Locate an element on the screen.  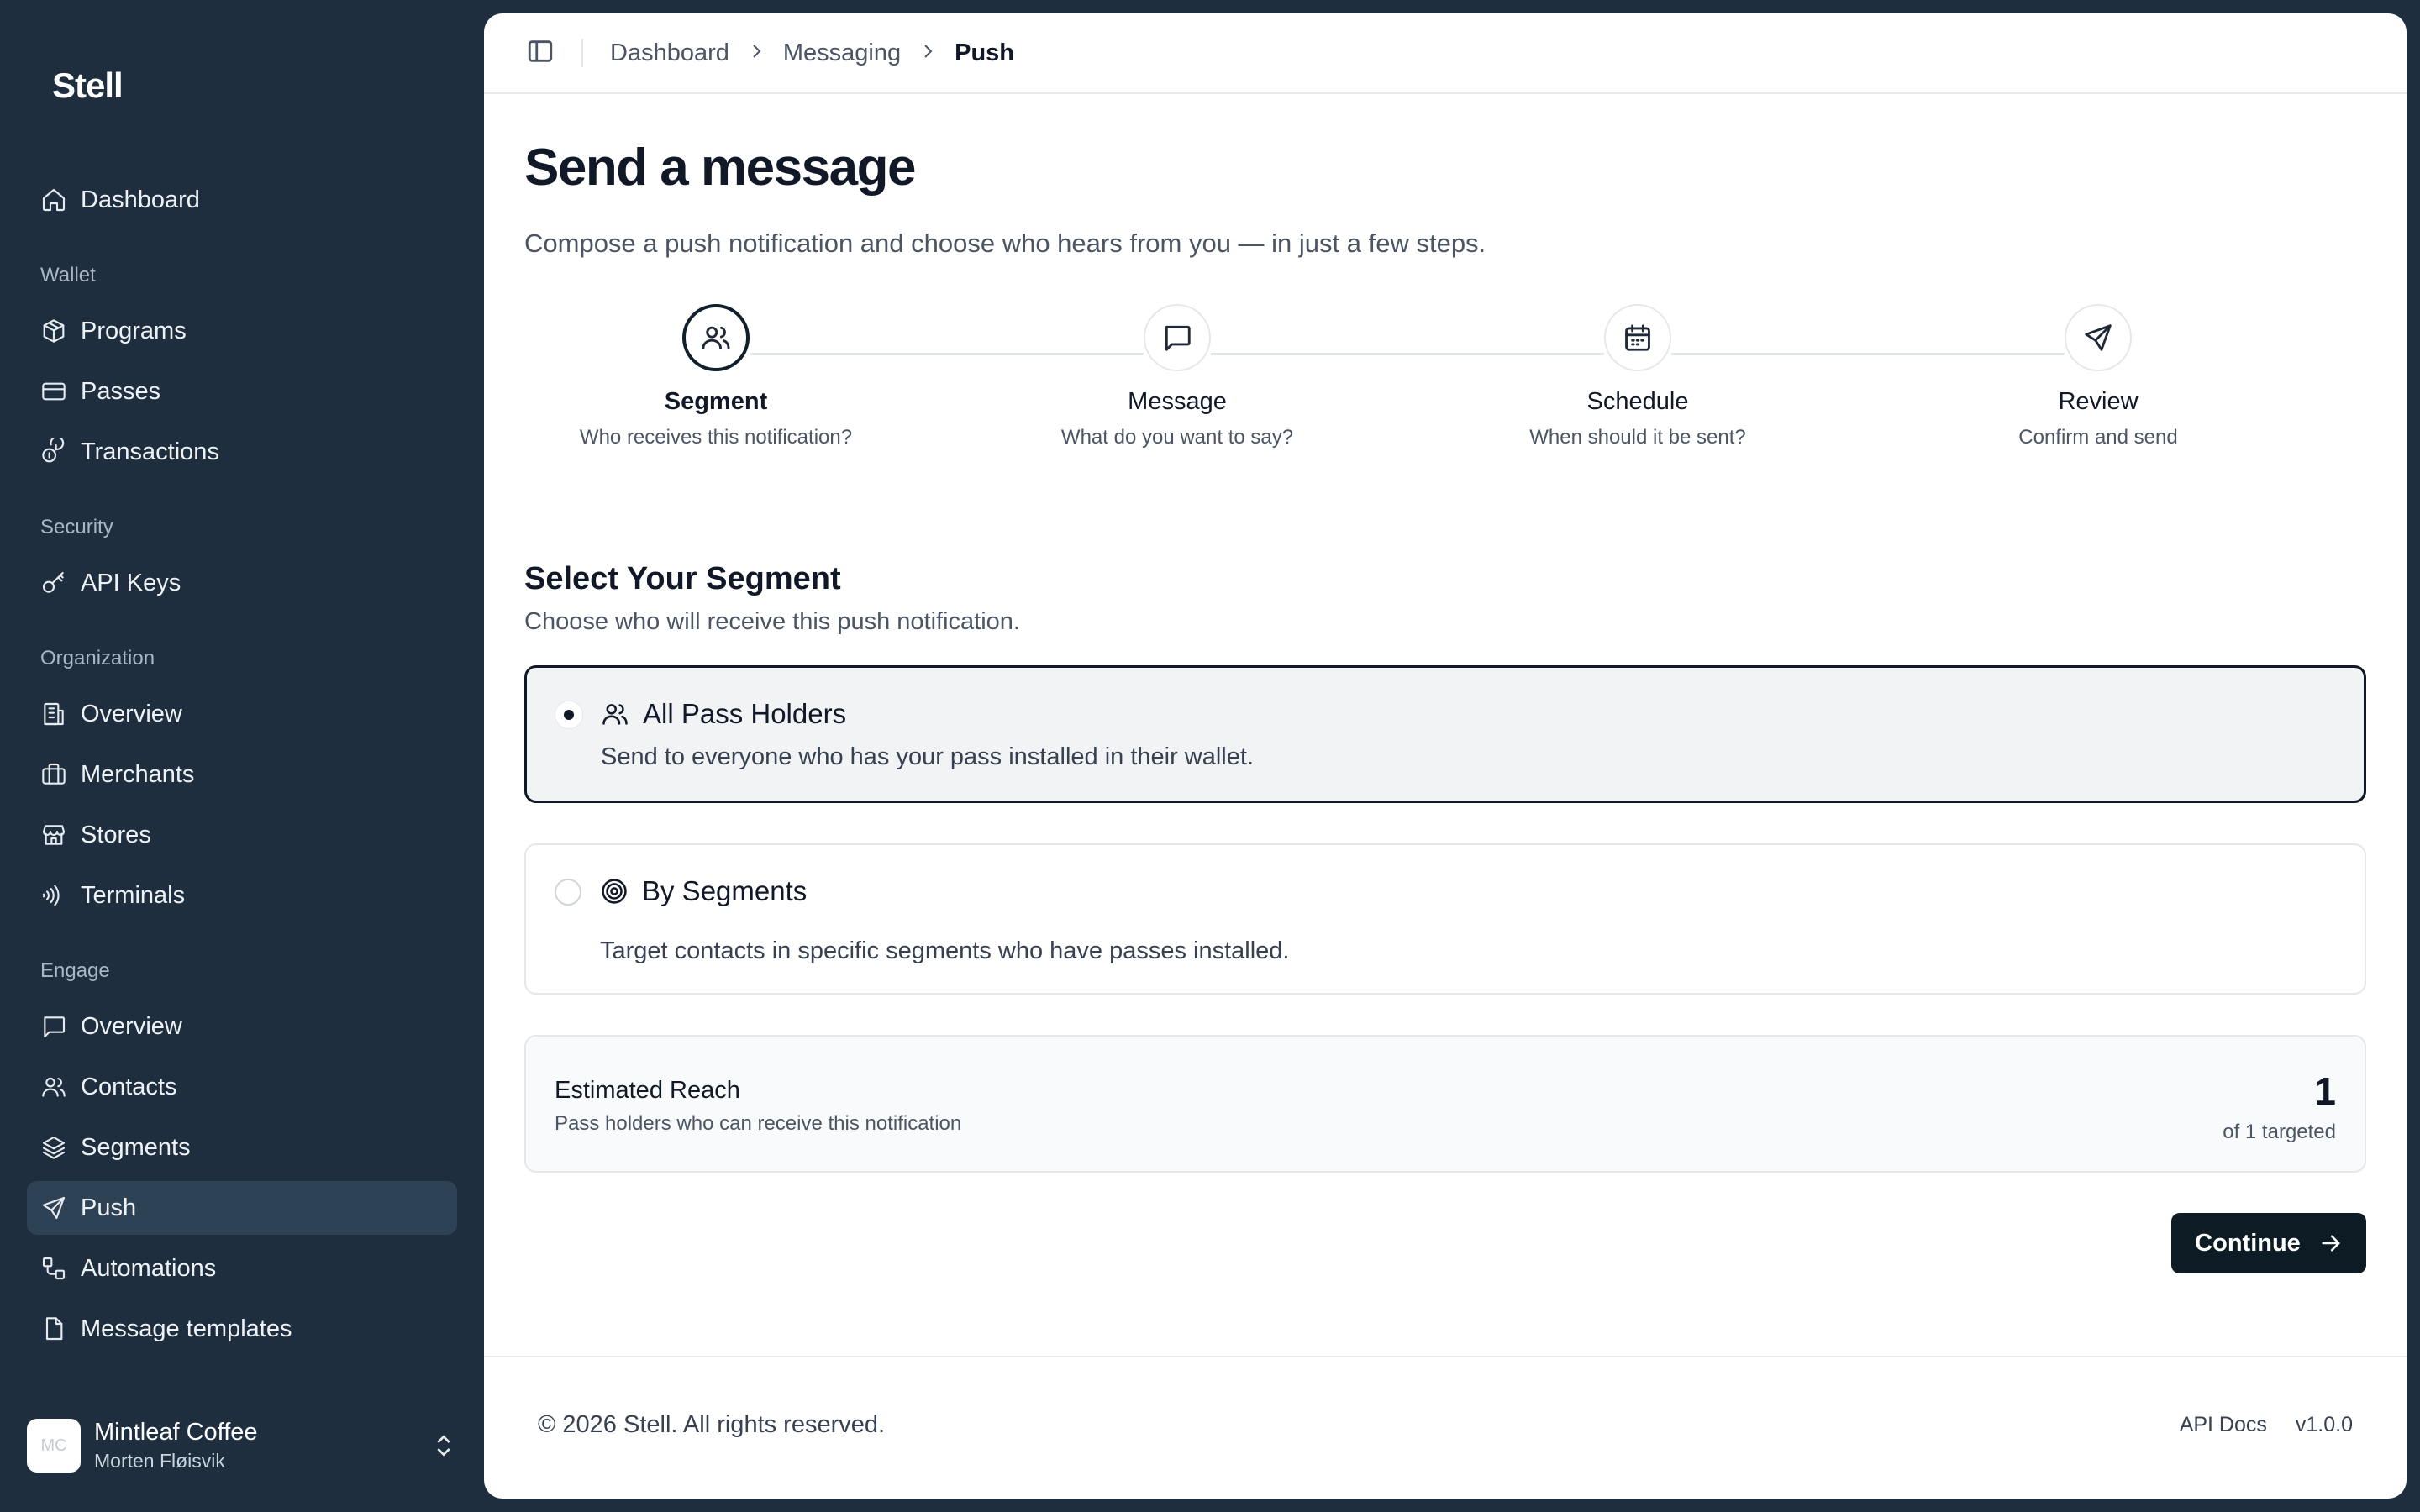
step-message: Message What do you want to say? is located at coordinates (1177, 376).